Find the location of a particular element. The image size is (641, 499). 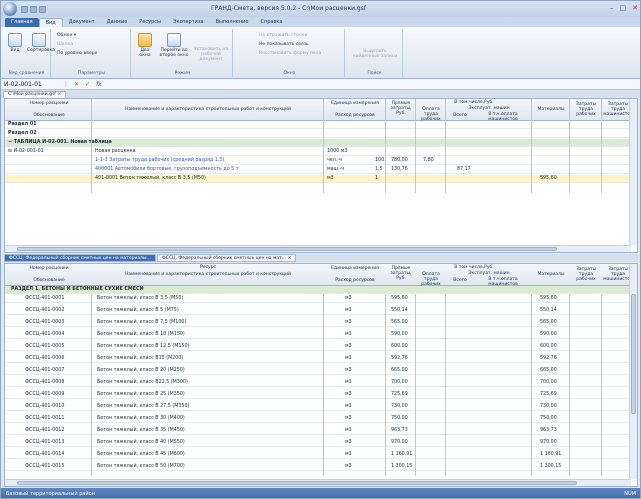

group-search: Выделить найденные записи Поиск is located at coordinates (375, 53).